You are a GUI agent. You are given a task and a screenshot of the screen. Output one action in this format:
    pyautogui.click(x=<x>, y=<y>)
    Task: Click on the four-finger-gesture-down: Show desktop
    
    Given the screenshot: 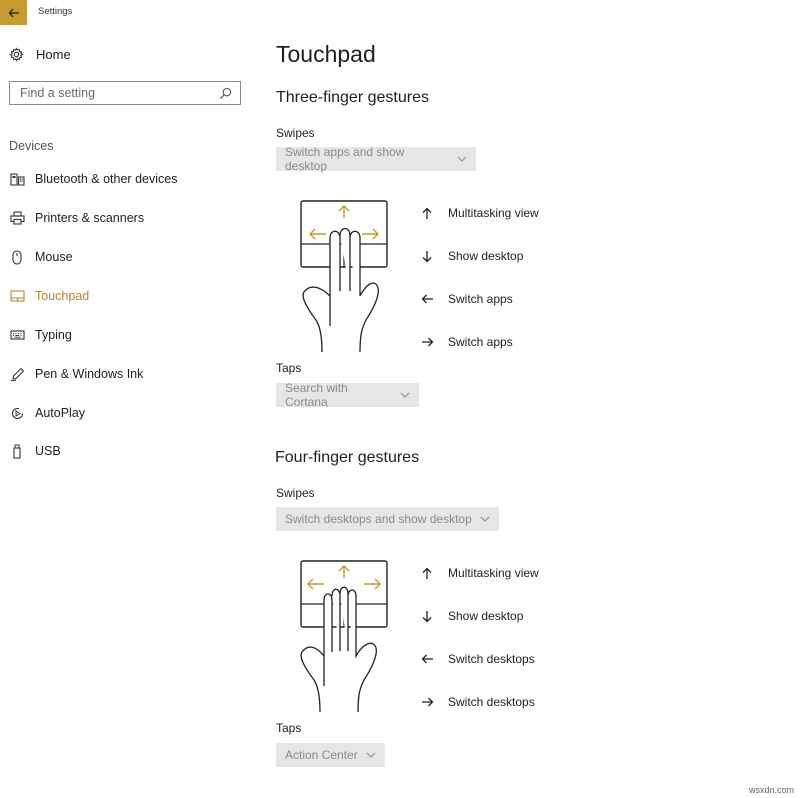 What is the action you would take?
    pyautogui.click(x=471, y=616)
    